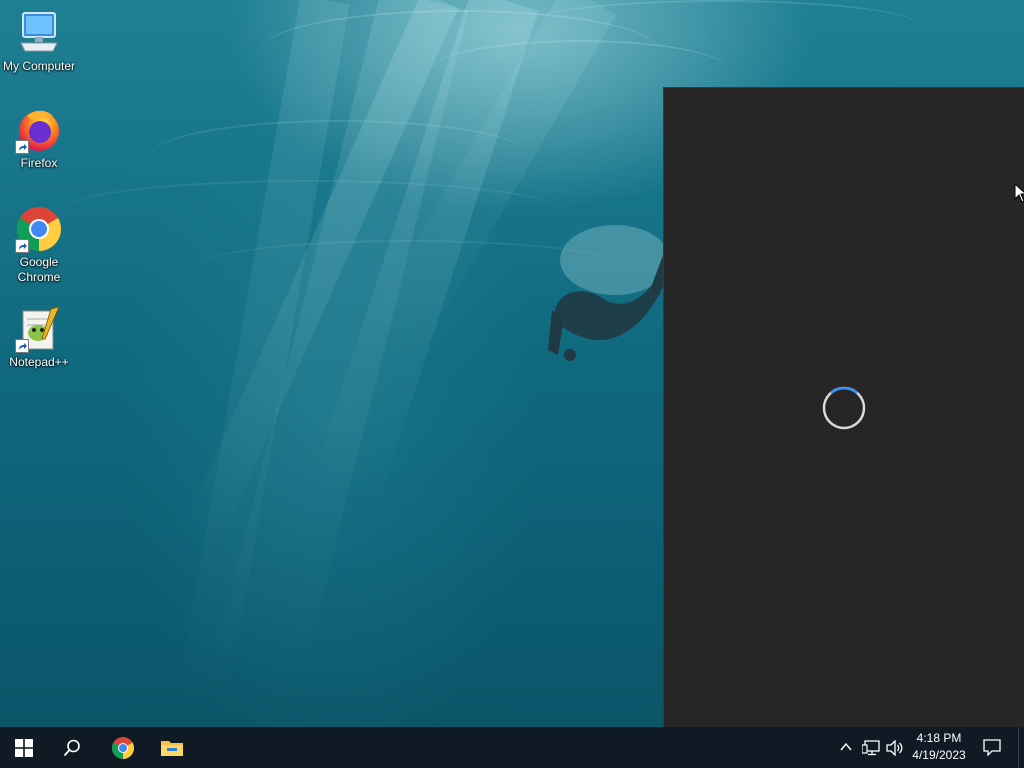 This screenshot has height=768, width=1024. I want to click on chevron-up-icon, so click(846, 747).